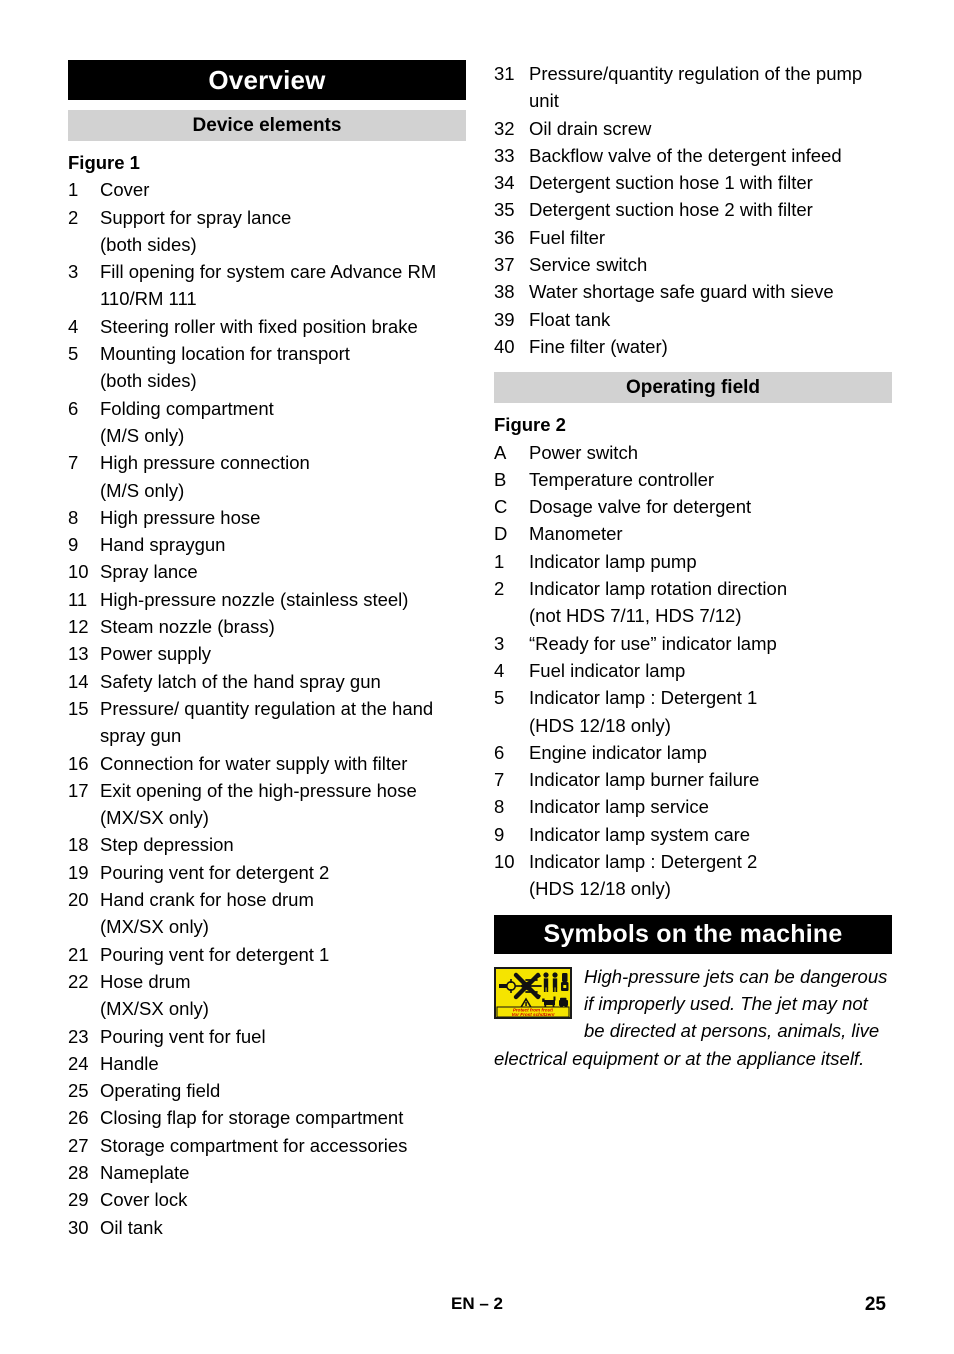 Image resolution: width=954 pixels, height=1354 pixels. What do you see at coordinates (607, 670) in the screenshot?
I see `list-item-label: Fuel indicator lamp` at bounding box center [607, 670].